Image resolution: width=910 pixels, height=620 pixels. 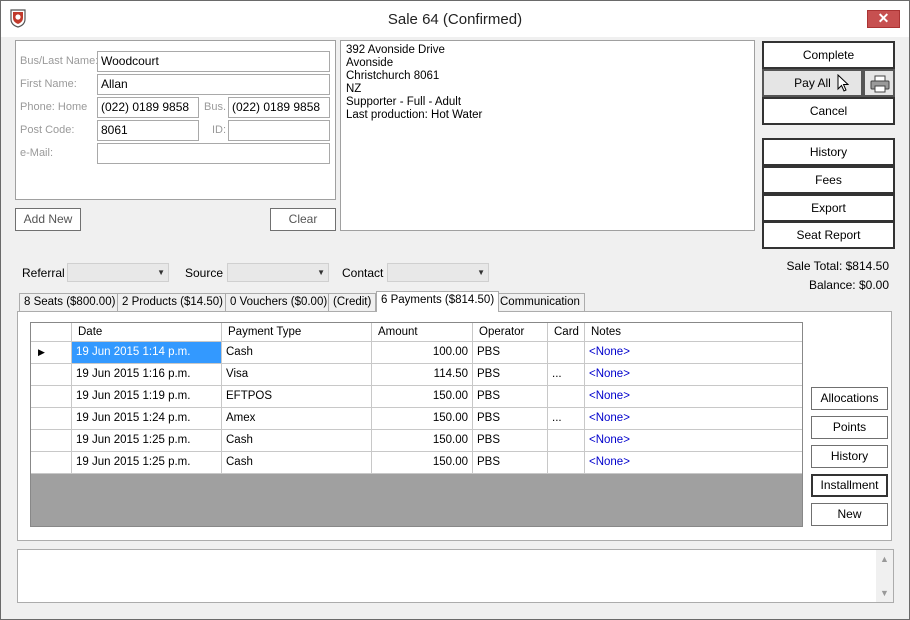 What do you see at coordinates (422, 352) in the screenshot?
I see `cell-amount: 100.00` at bounding box center [422, 352].